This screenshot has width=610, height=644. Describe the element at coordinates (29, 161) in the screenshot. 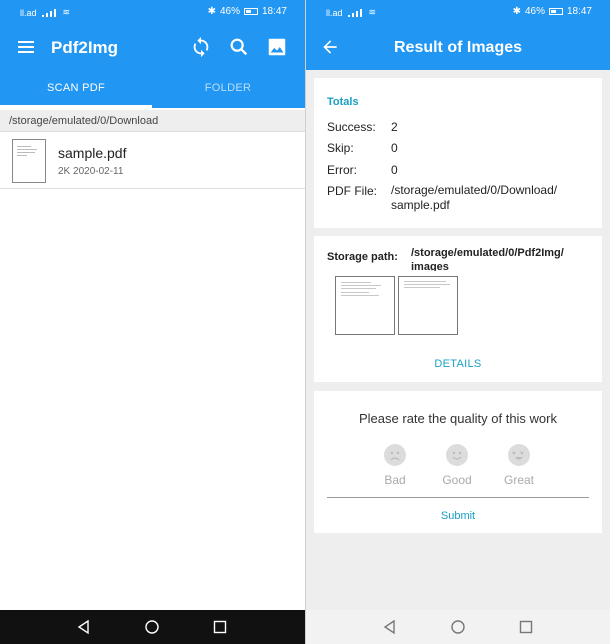

I see `pdf-thumbnail` at that location.